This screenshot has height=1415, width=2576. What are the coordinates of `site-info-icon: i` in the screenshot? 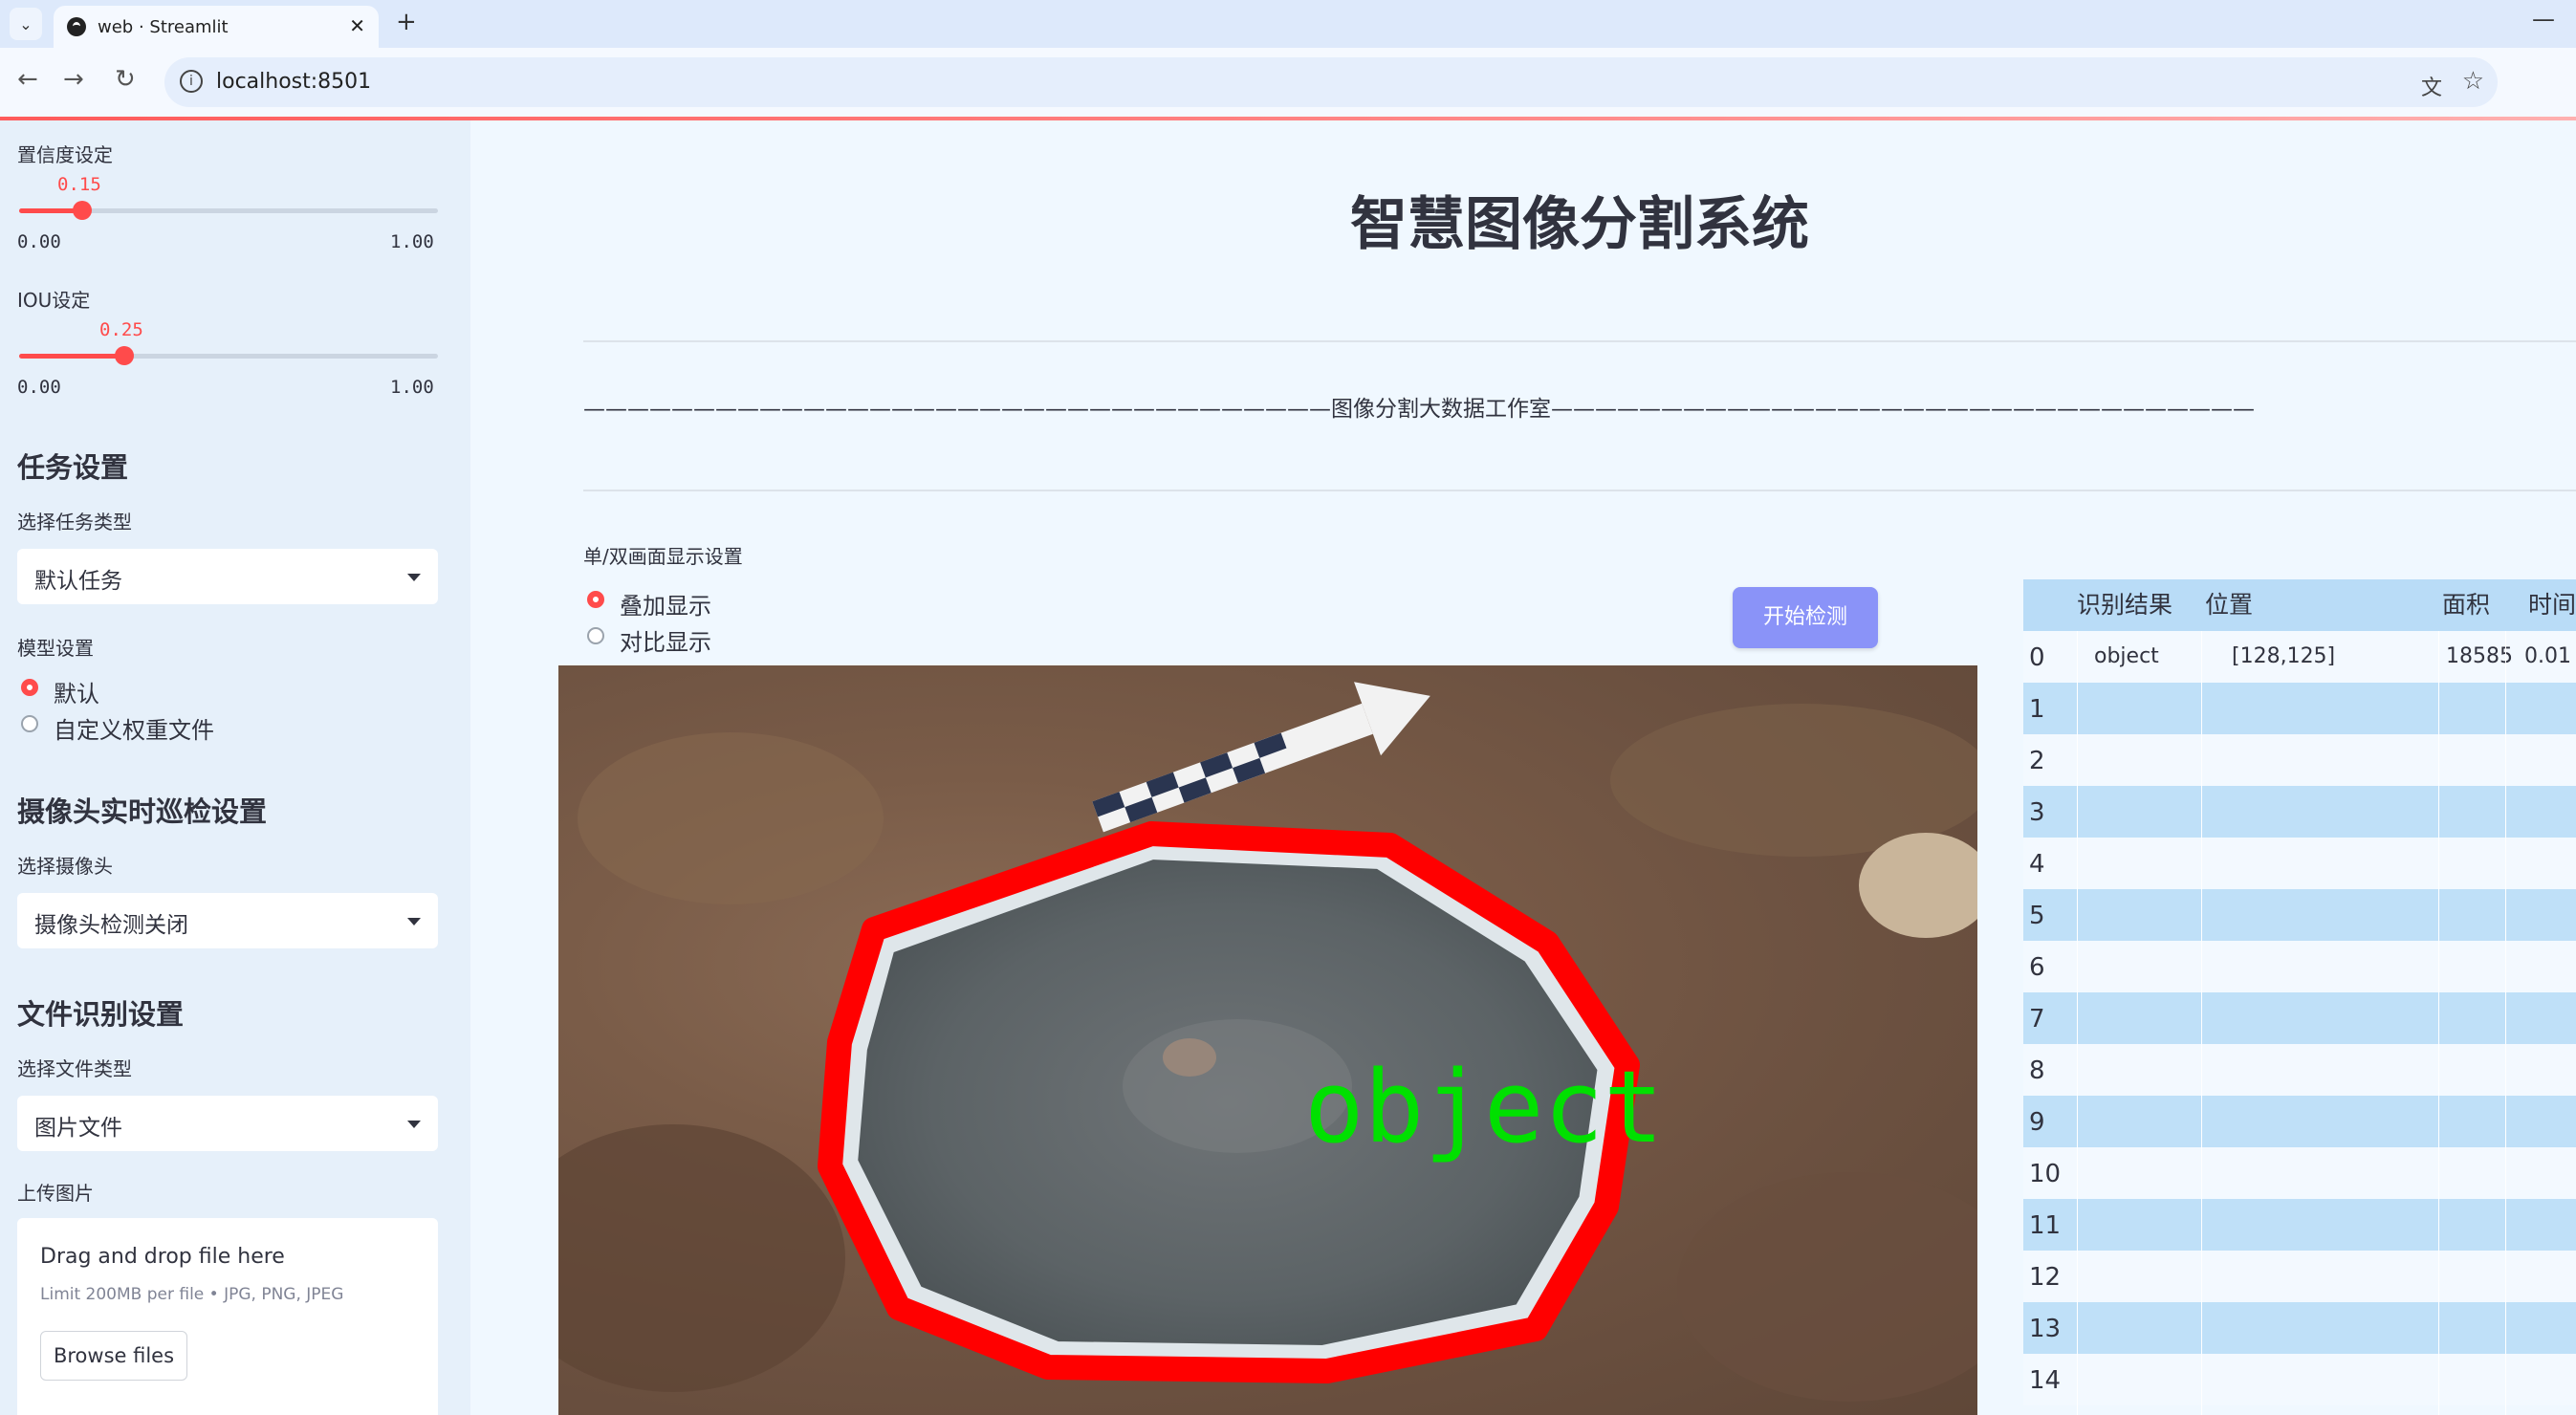 It's located at (191, 81).